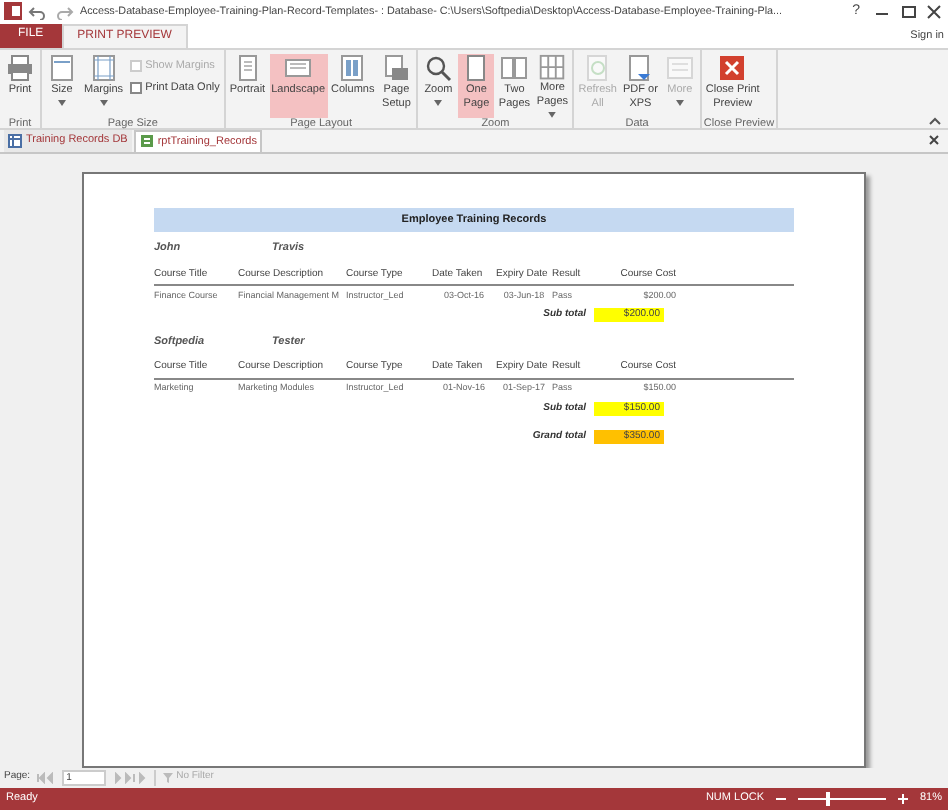 This screenshot has width=948, height=810. I want to click on printer-icon, so click(20, 67).